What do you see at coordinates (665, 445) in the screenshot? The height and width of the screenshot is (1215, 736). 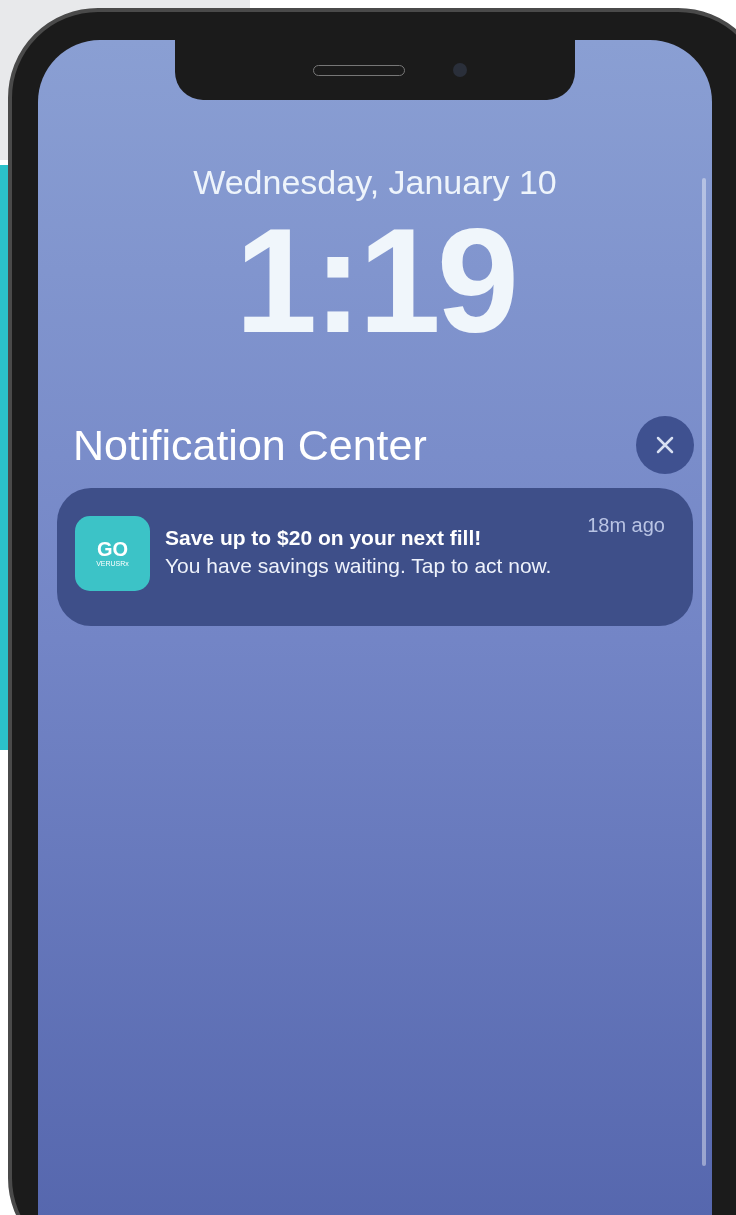 I see `close-icon` at bounding box center [665, 445].